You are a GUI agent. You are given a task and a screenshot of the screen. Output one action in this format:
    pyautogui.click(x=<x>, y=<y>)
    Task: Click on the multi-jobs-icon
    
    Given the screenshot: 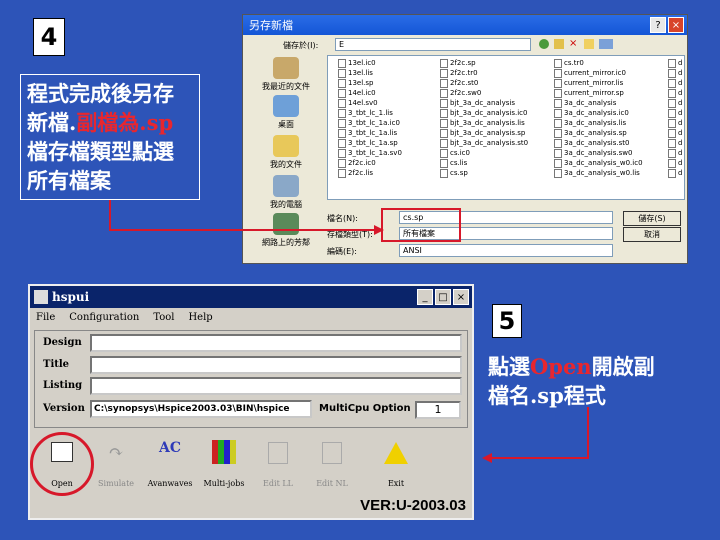 What is the action you would take?
    pyautogui.click(x=224, y=452)
    